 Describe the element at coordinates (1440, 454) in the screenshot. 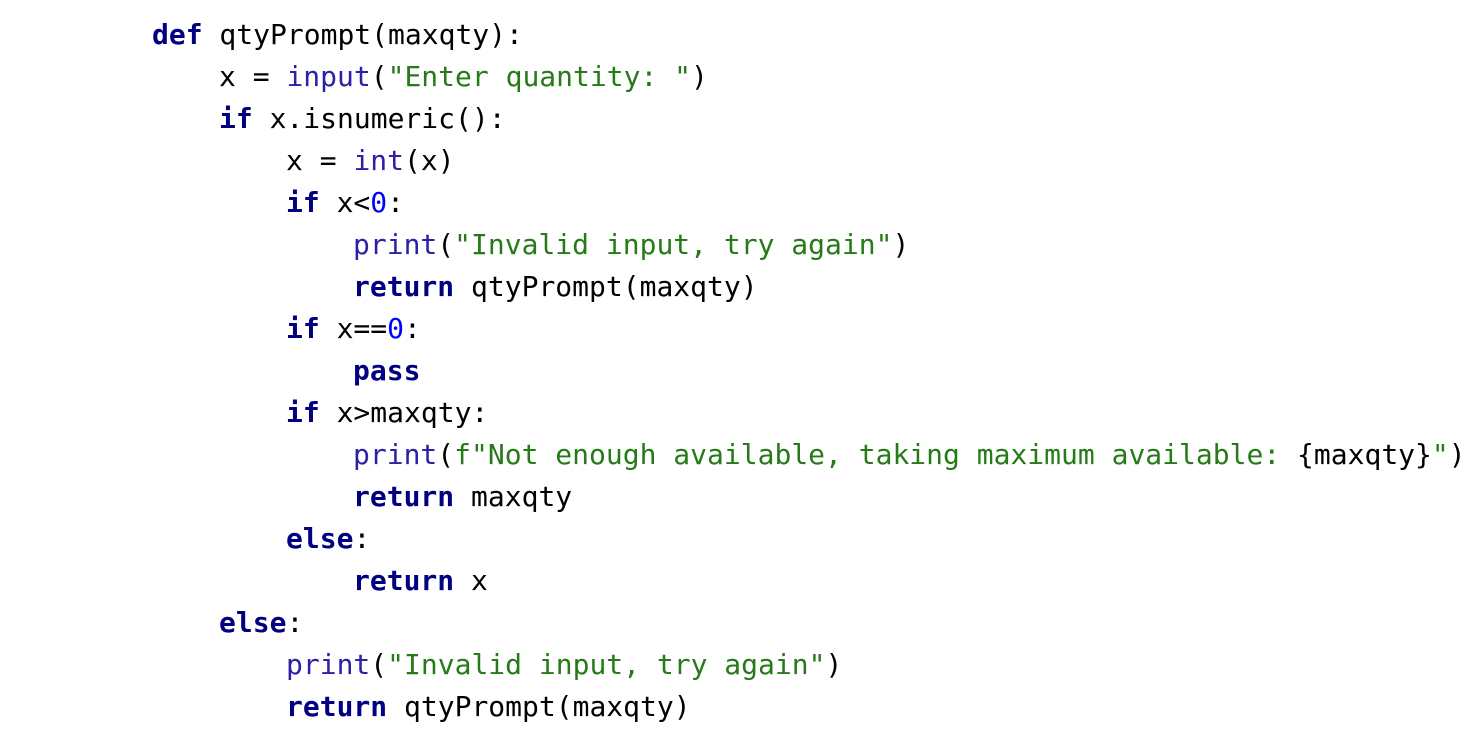

I see `string-token: "` at that location.